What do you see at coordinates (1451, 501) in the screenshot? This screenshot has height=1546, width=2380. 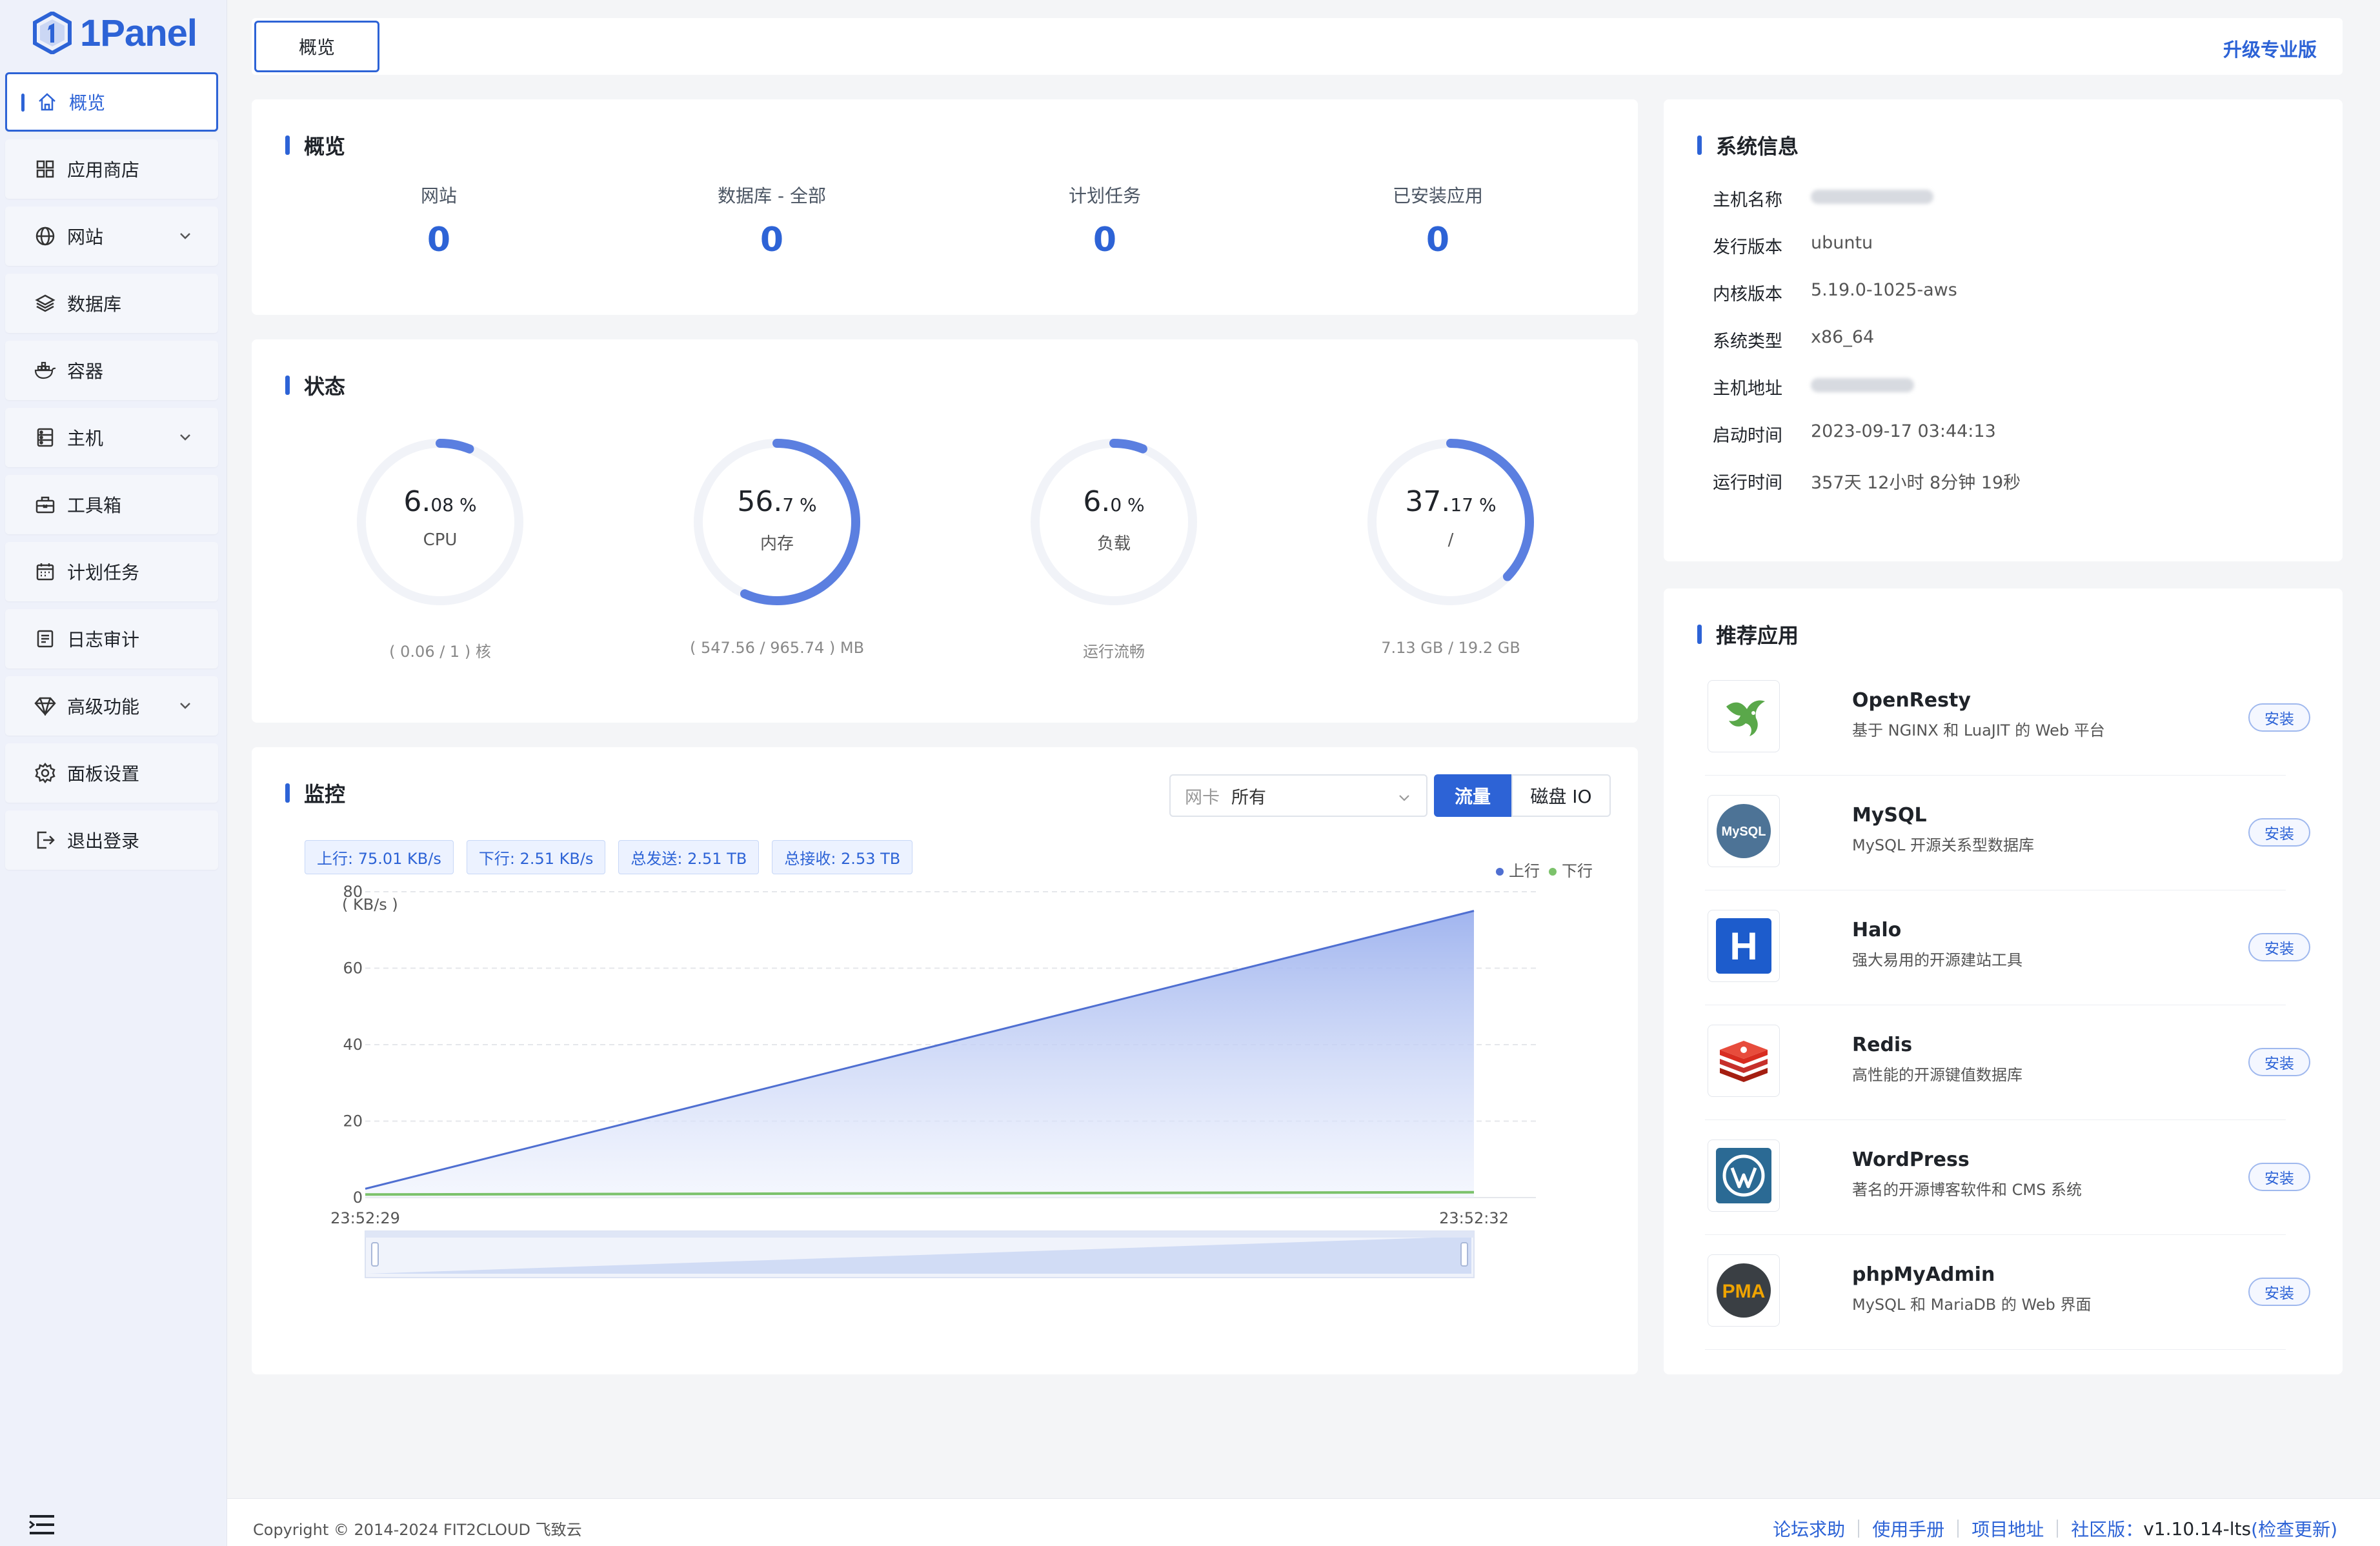 I see `gauge-value: 37.17 %` at bounding box center [1451, 501].